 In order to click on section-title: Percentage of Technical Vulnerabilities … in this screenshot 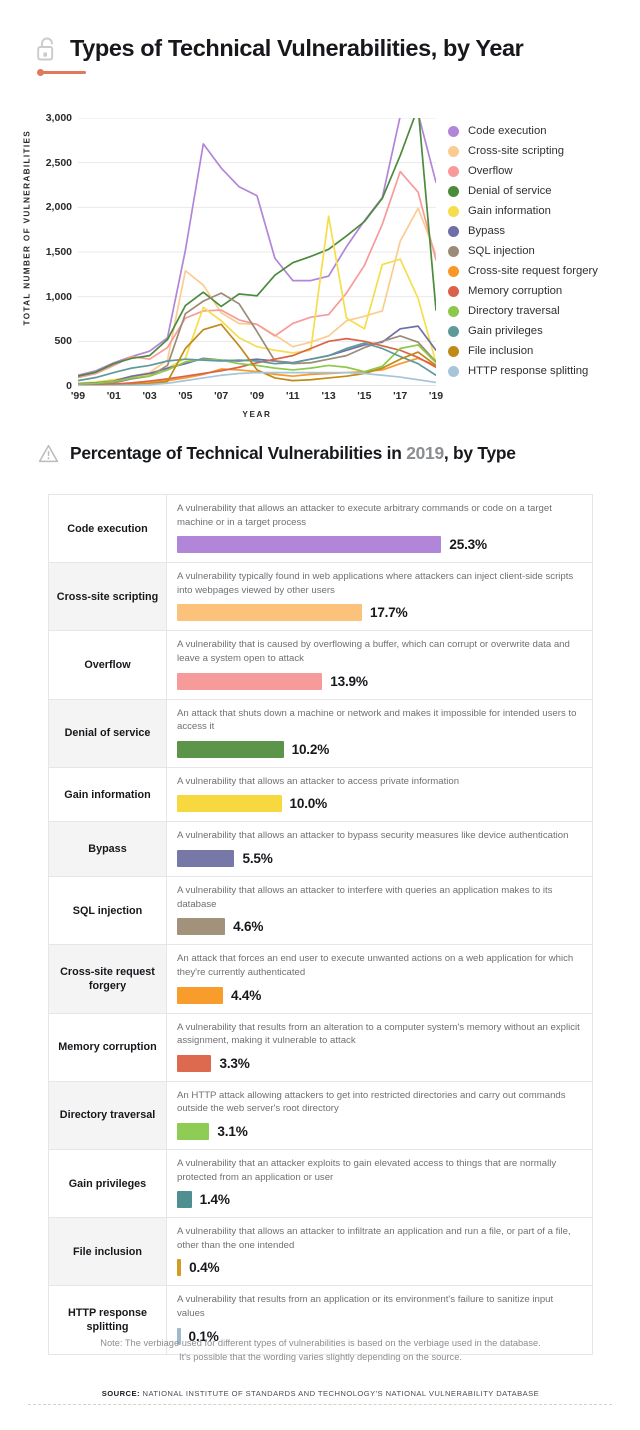, I will do `click(293, 453)`.